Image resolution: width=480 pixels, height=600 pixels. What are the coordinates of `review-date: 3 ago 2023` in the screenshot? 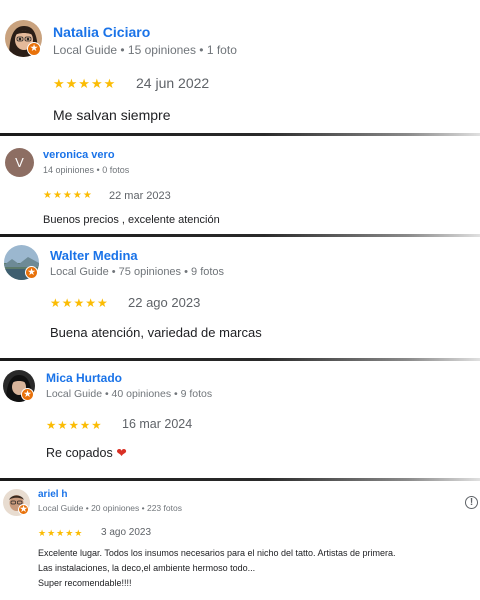 It's located at (126, 532).